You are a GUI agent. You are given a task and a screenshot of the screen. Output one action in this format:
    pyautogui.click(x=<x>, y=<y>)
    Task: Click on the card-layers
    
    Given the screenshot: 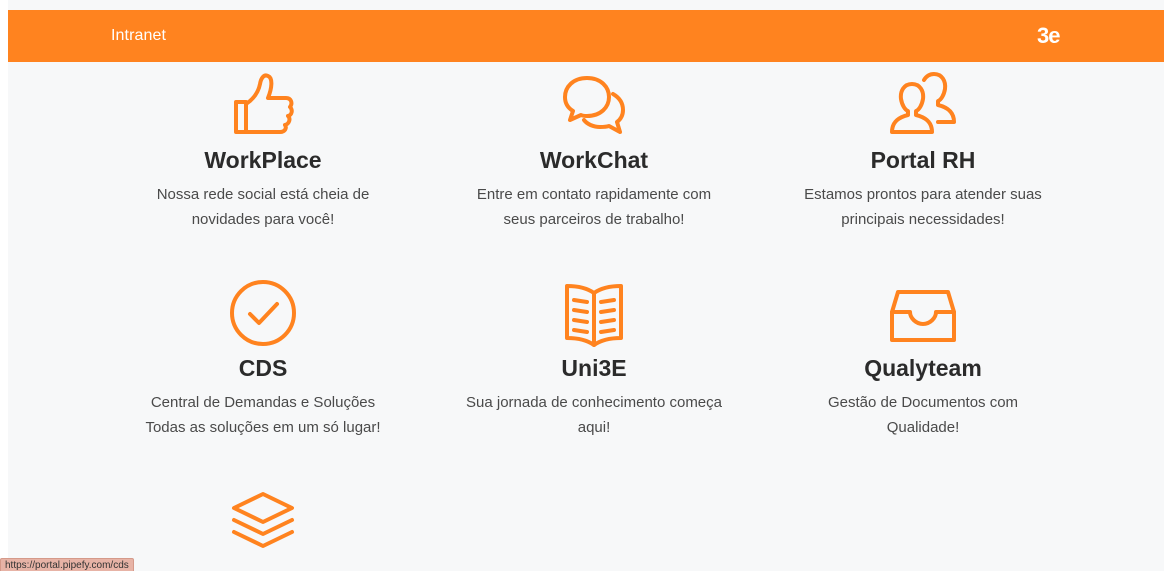 What is the action you would take?
    pyautogui.click(x=263, y=523)
    